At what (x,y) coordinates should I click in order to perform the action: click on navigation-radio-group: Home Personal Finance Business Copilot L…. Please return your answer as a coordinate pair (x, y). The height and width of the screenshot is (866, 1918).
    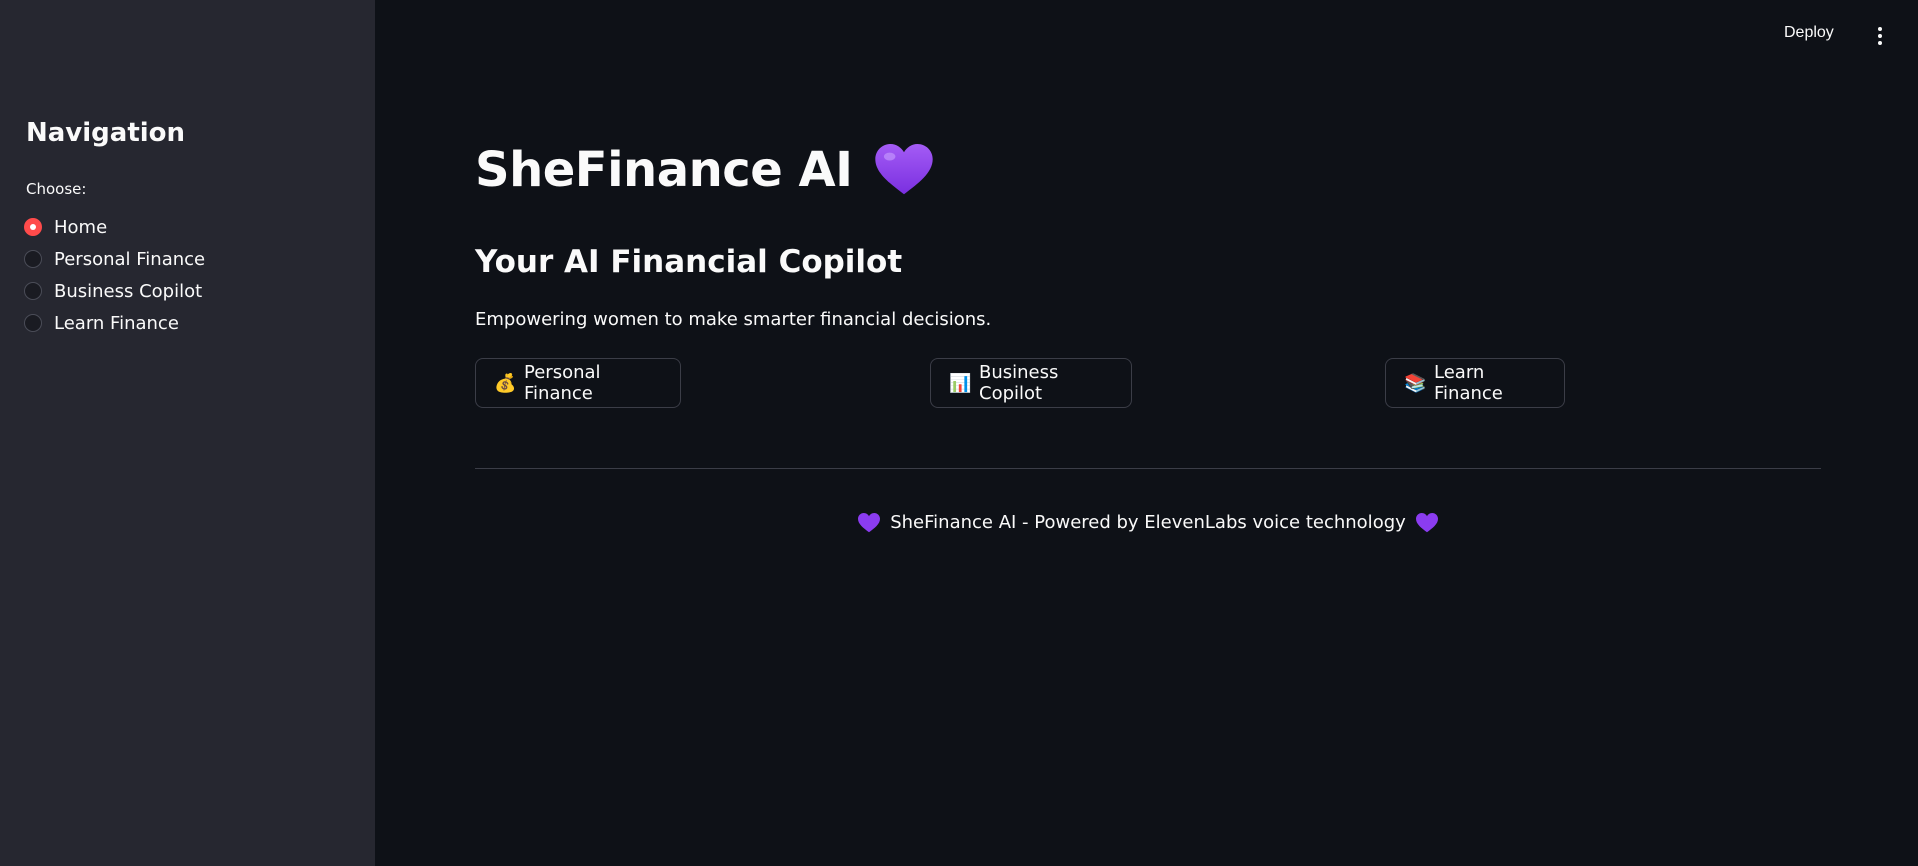
    Looking at the image, I should click on (114, 275).